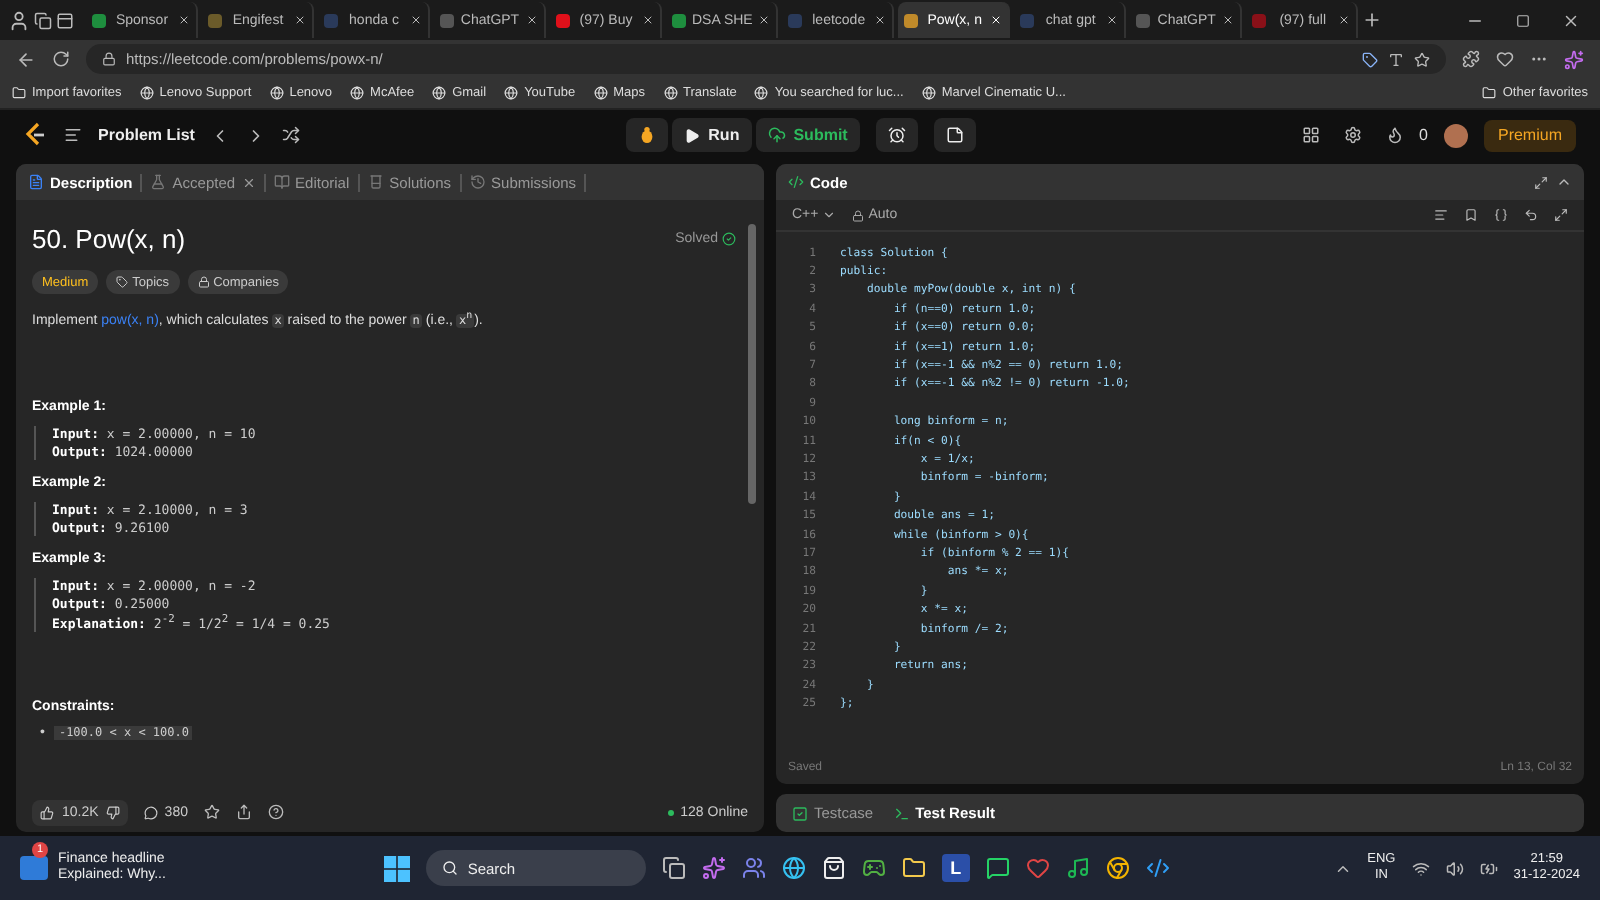 The image size is (1600, 900). What do you see at coordinates (997, 868) in the screenshot?
I see `chat-icon` at bounding box center [997, 868].